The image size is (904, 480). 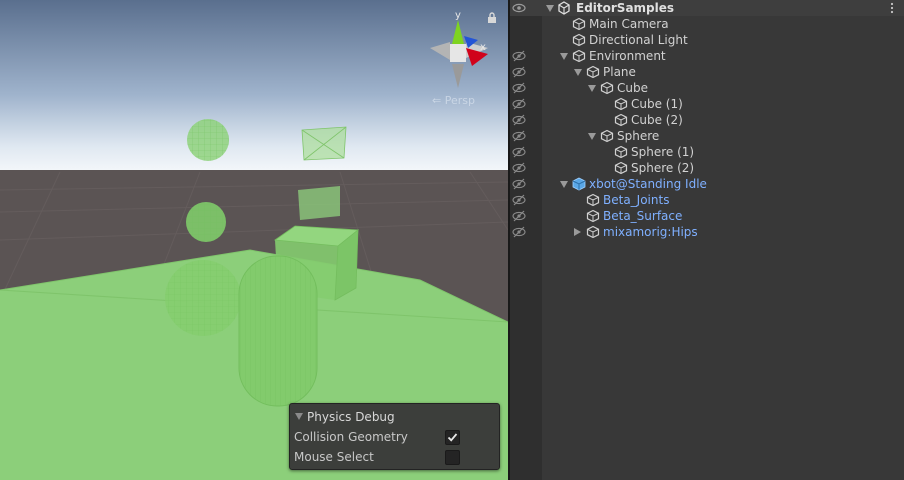 I want to click on hierarchy-row: Environment, so click(x=707, y=56).